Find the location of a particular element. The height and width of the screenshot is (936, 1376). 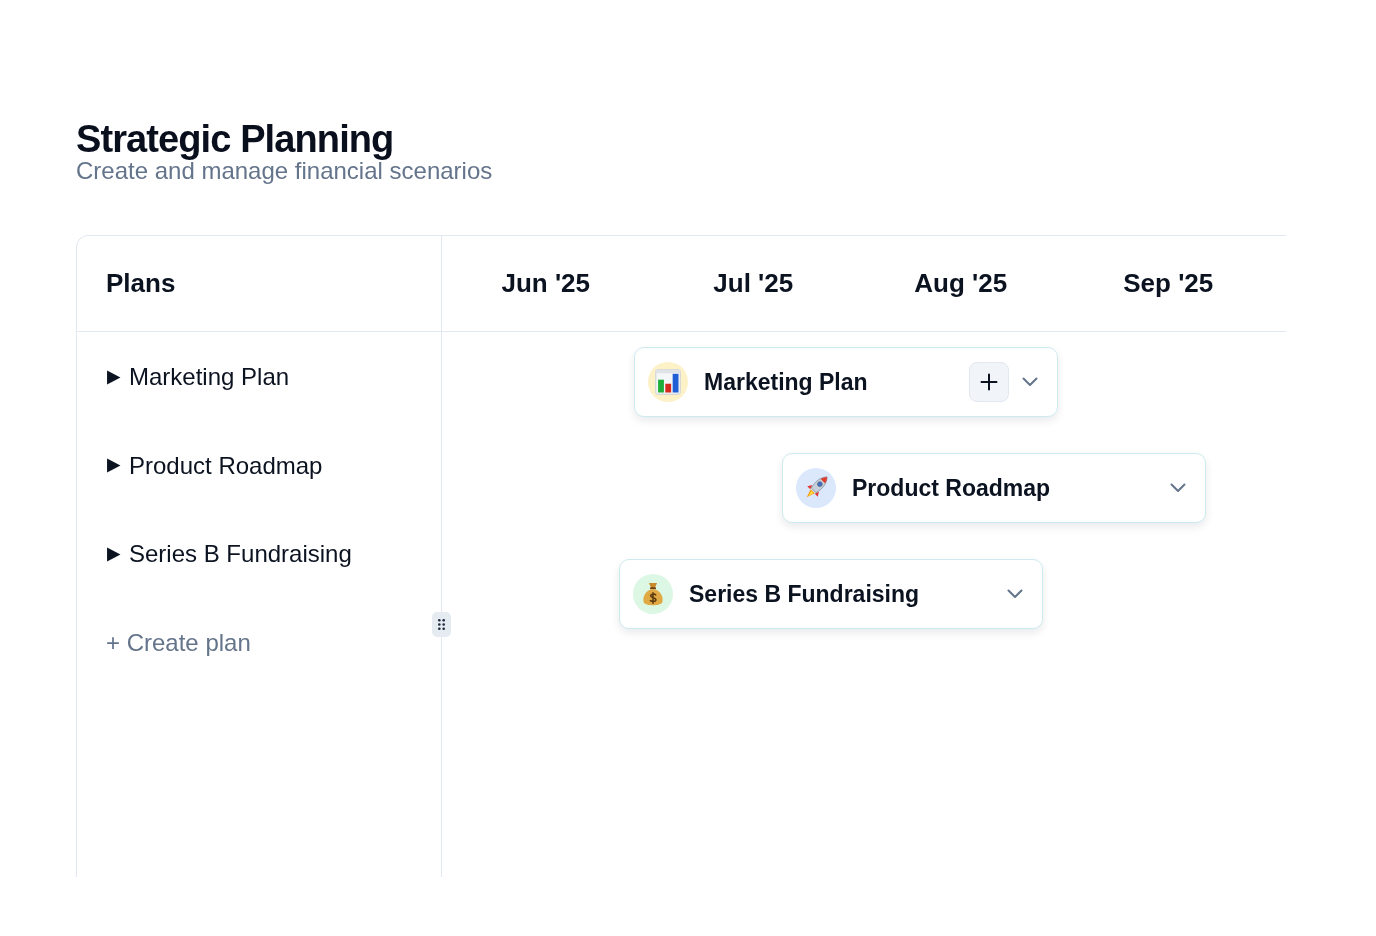

plan-bar: Series B Fundraising is located at coordinates (831, 594).